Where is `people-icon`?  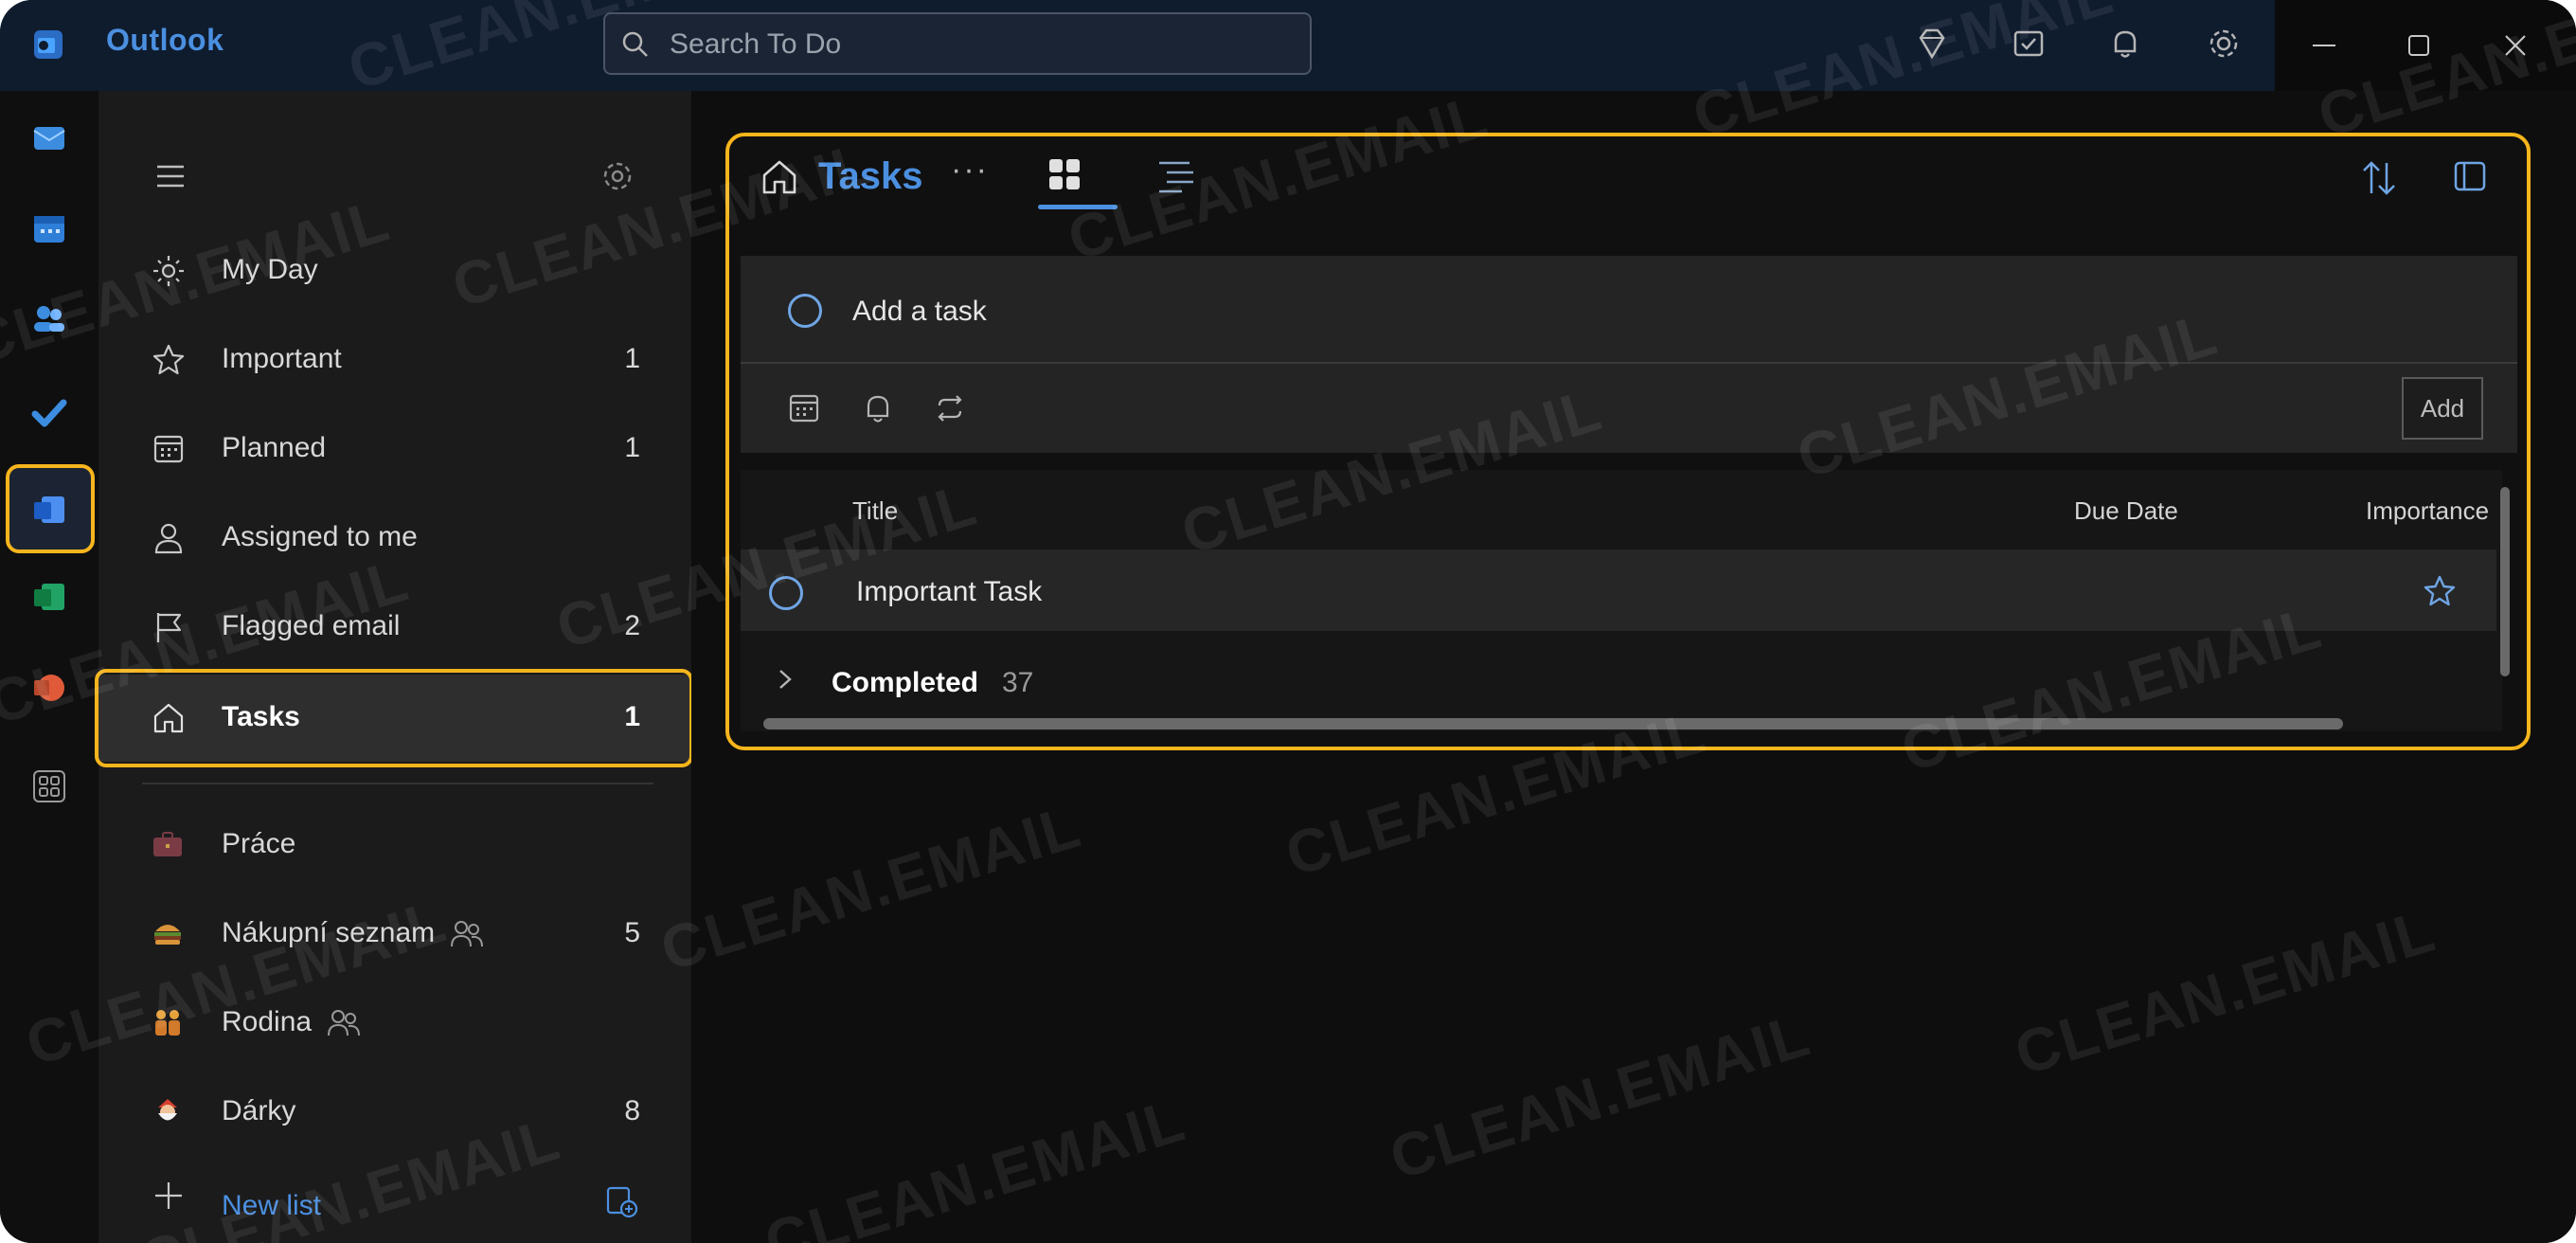
people-icon is located at coordinates (49, 319).